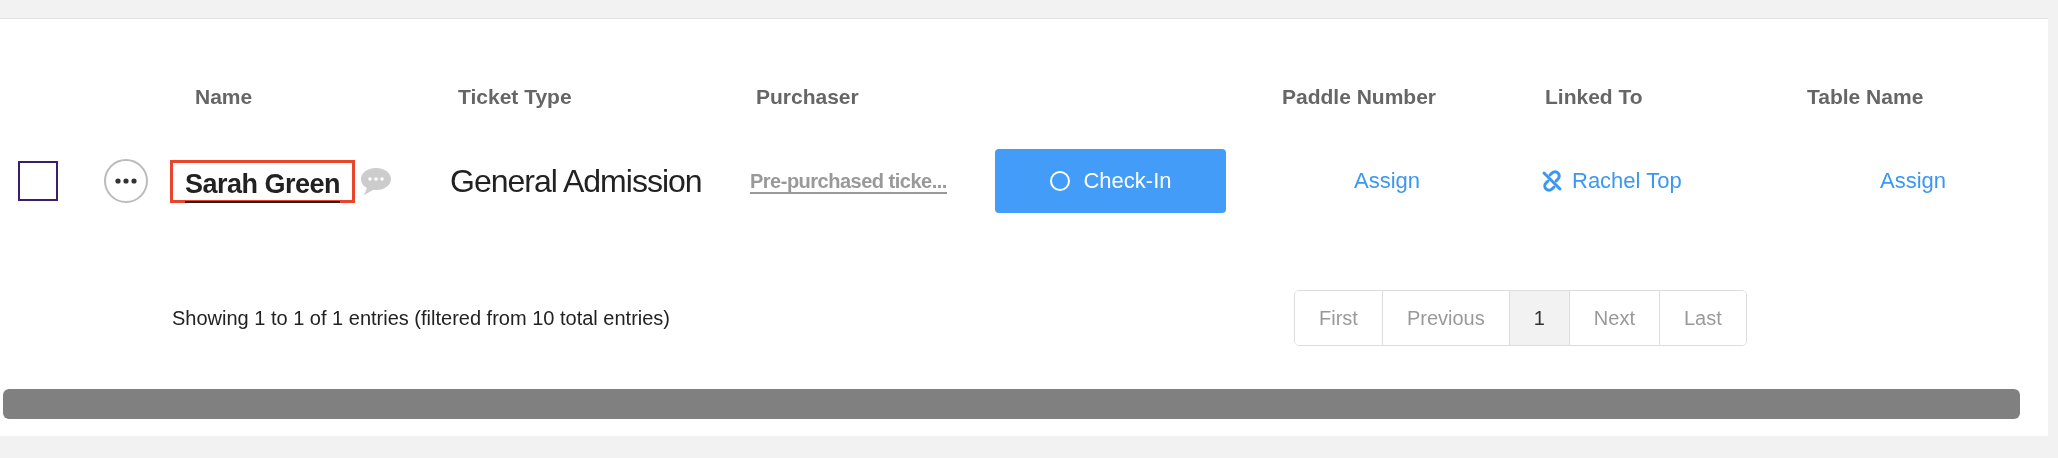 The height and width of the screenshot is (458, 2058). Describe the element at coordinates (575, 180) in the screenshot. I see `ticket-type: General Admission` at that location.